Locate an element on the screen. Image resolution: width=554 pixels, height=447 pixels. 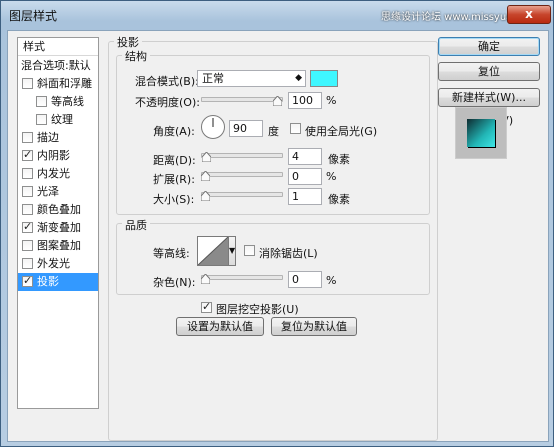
styles-list-item: 混合选项:默认 is located at coordinates (58, 66).